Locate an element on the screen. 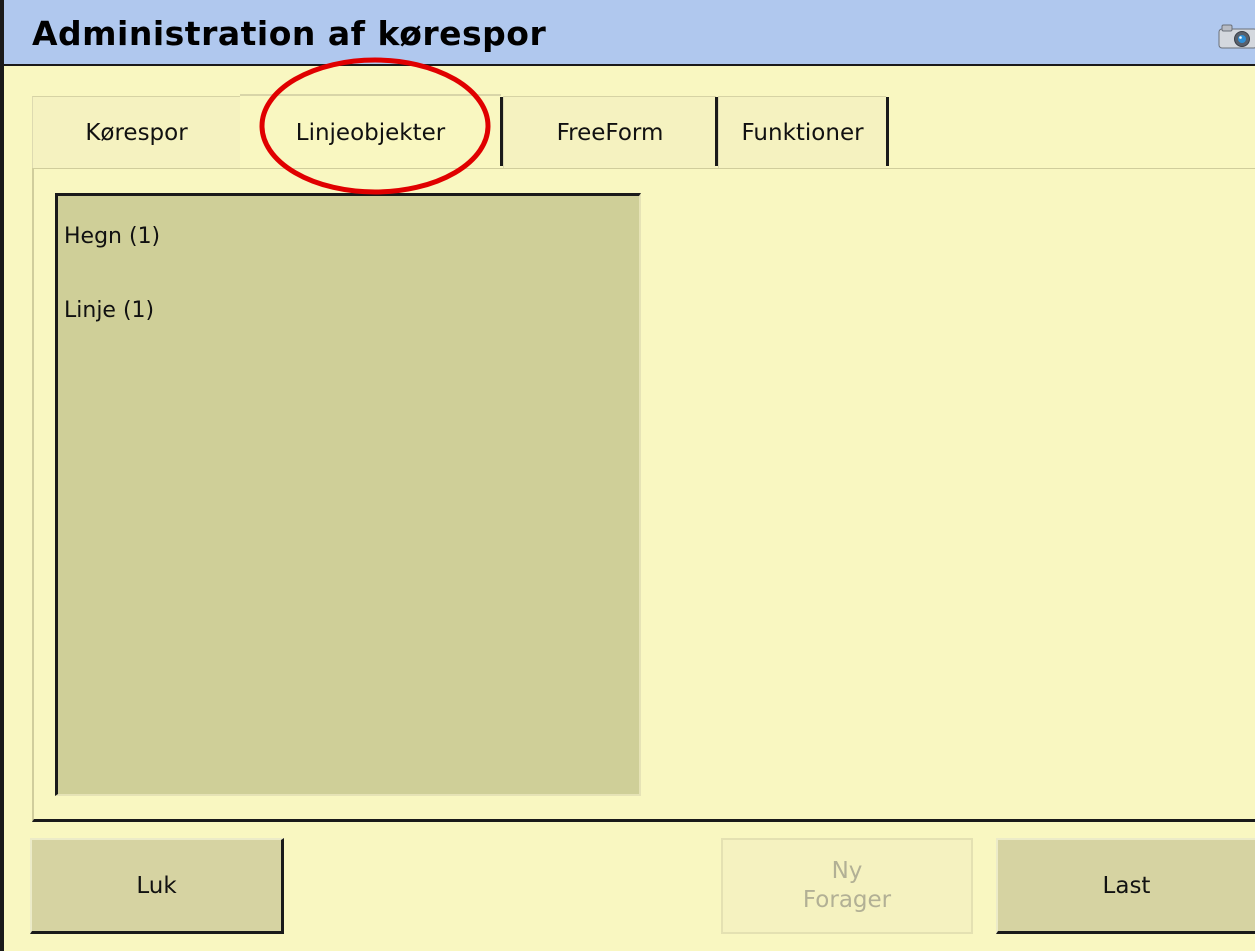 The height and width of the screenshot is (951, 1255). load-button-label: Last is located at coordinates (1126, 885).